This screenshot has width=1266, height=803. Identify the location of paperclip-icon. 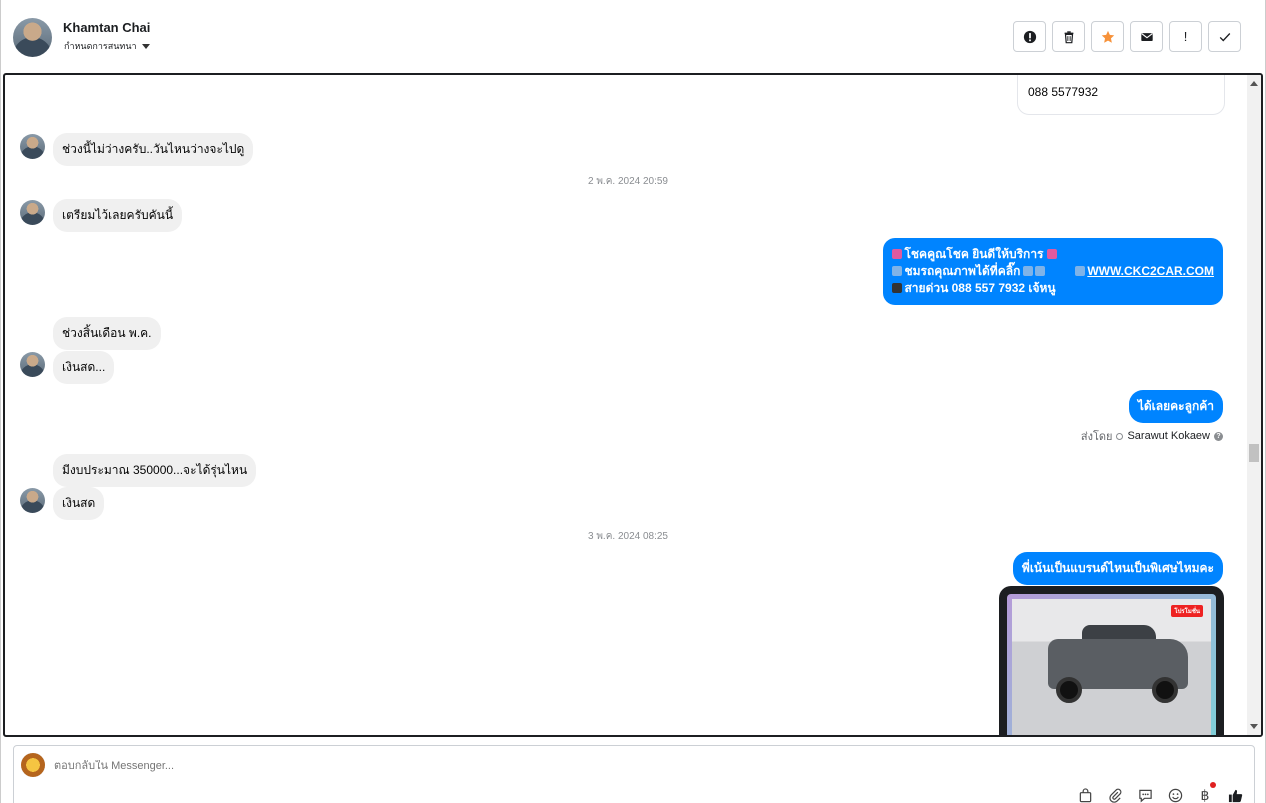
(1114, 795).